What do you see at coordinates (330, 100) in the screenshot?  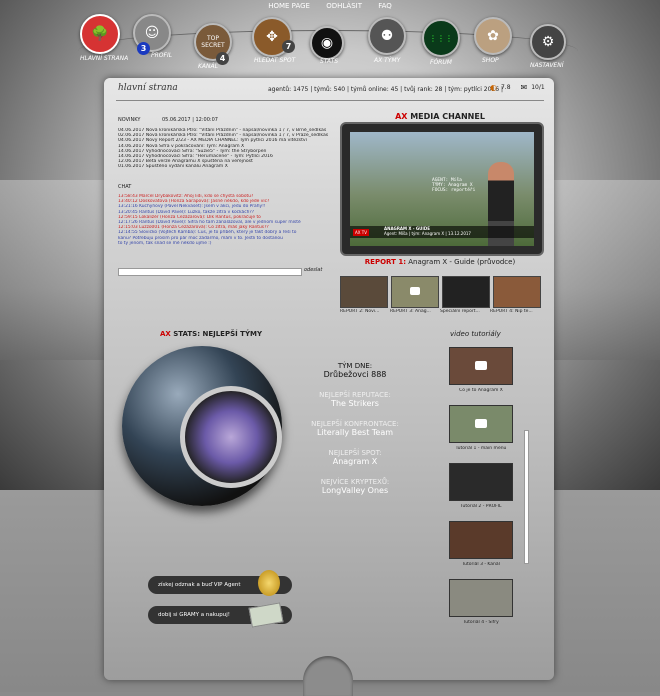 I see `header-divider` at bounding box center [330, 100].